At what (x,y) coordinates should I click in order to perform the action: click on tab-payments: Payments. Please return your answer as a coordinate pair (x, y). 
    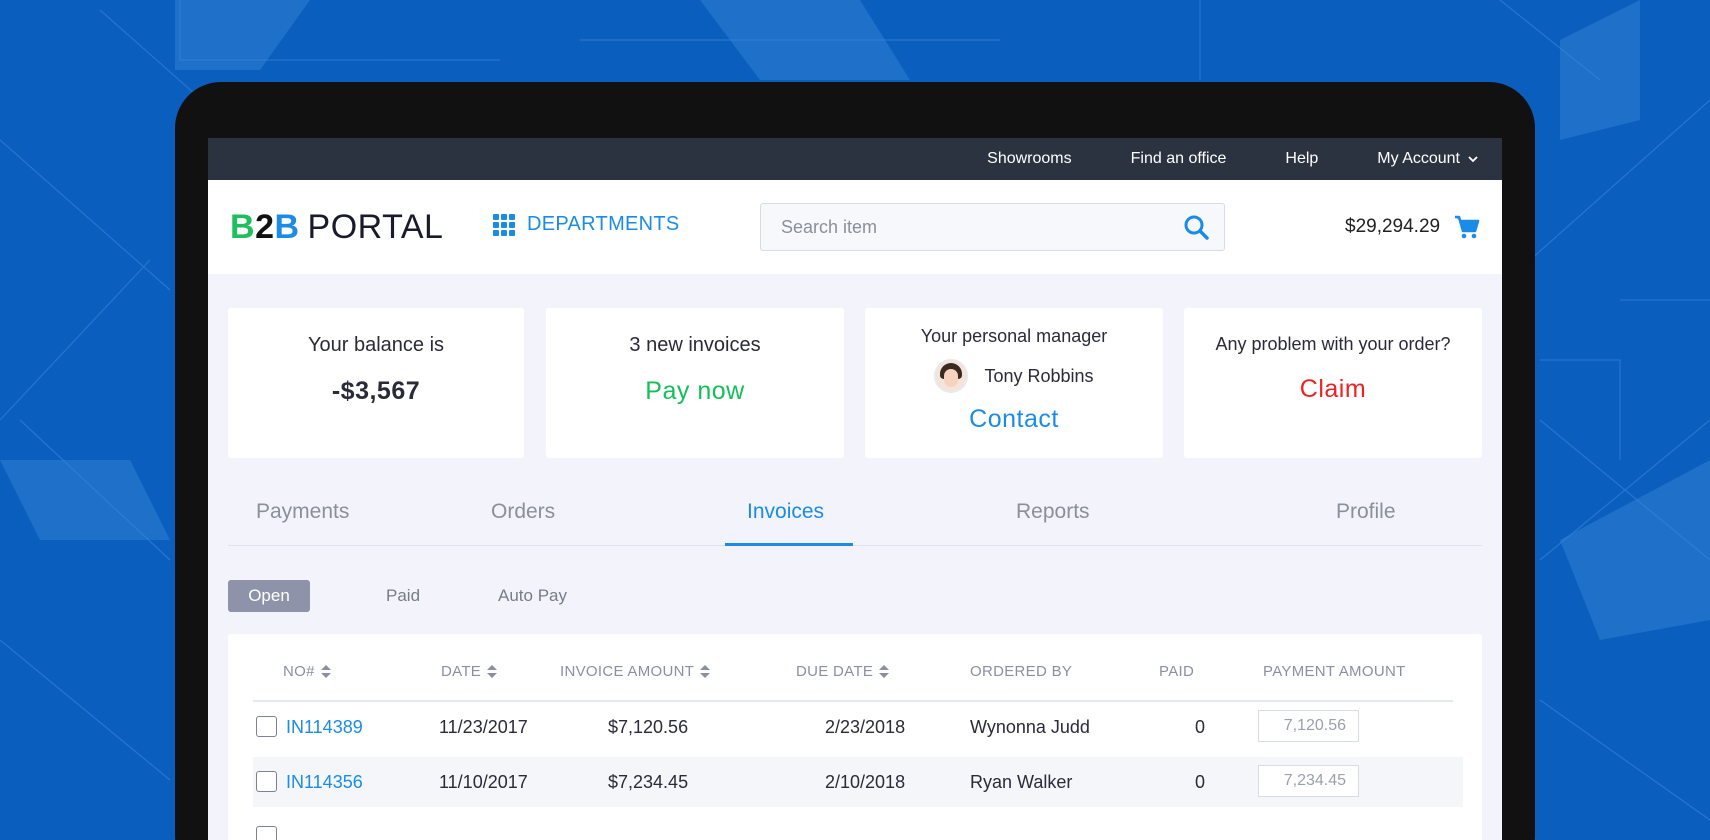
    Looking at the image, I should click on (302, 512).